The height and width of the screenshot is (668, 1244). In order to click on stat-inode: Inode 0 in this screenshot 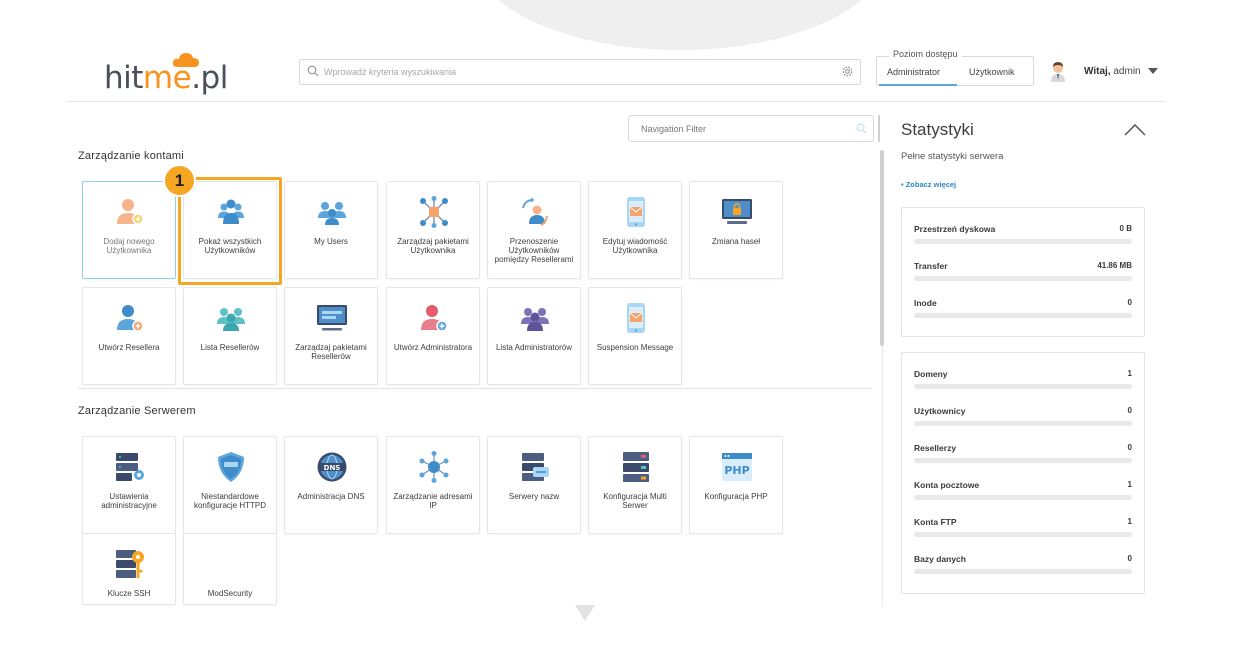, I will do `click(1023, 313)`.